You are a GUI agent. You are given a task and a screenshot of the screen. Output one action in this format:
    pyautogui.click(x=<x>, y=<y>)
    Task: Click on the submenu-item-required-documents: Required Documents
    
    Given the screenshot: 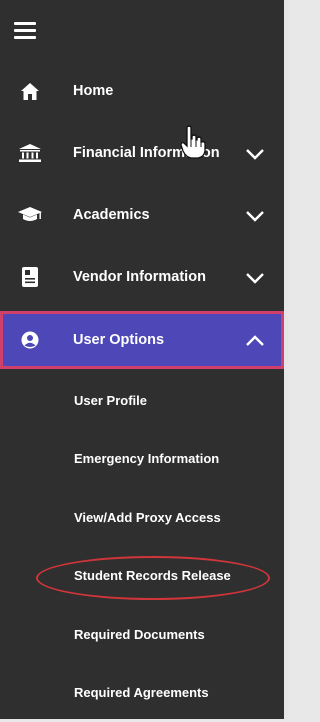 What is the action you would take?
    pyautogui.click(x=142, y=634)
    